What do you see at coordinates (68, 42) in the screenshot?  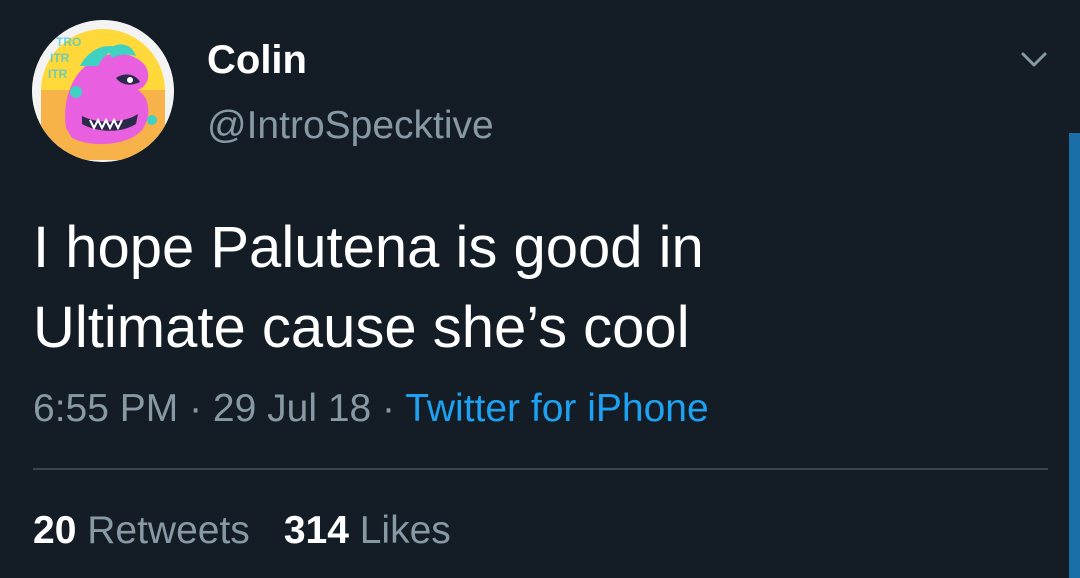 I see `svg-text: TRO` at bounding box center [68, 42].